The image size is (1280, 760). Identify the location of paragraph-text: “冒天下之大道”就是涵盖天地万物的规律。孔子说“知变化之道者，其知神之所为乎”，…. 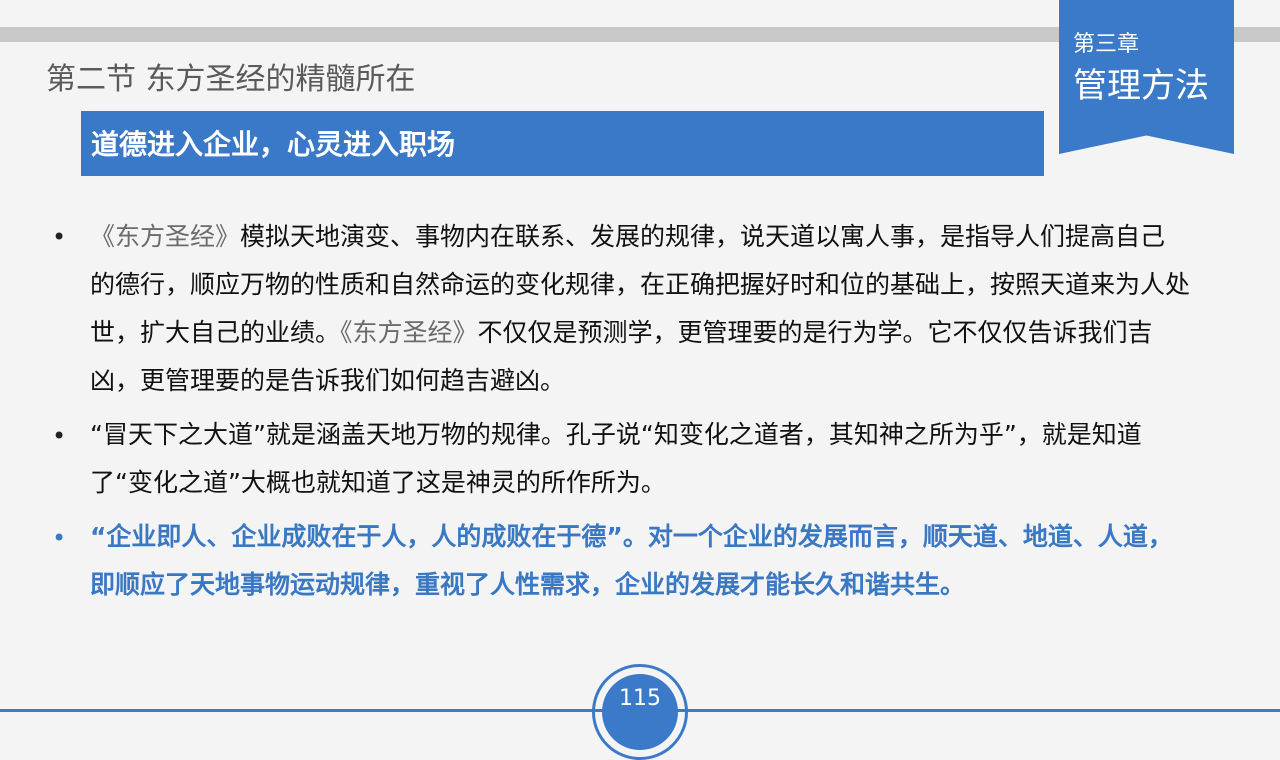
(616, 458).